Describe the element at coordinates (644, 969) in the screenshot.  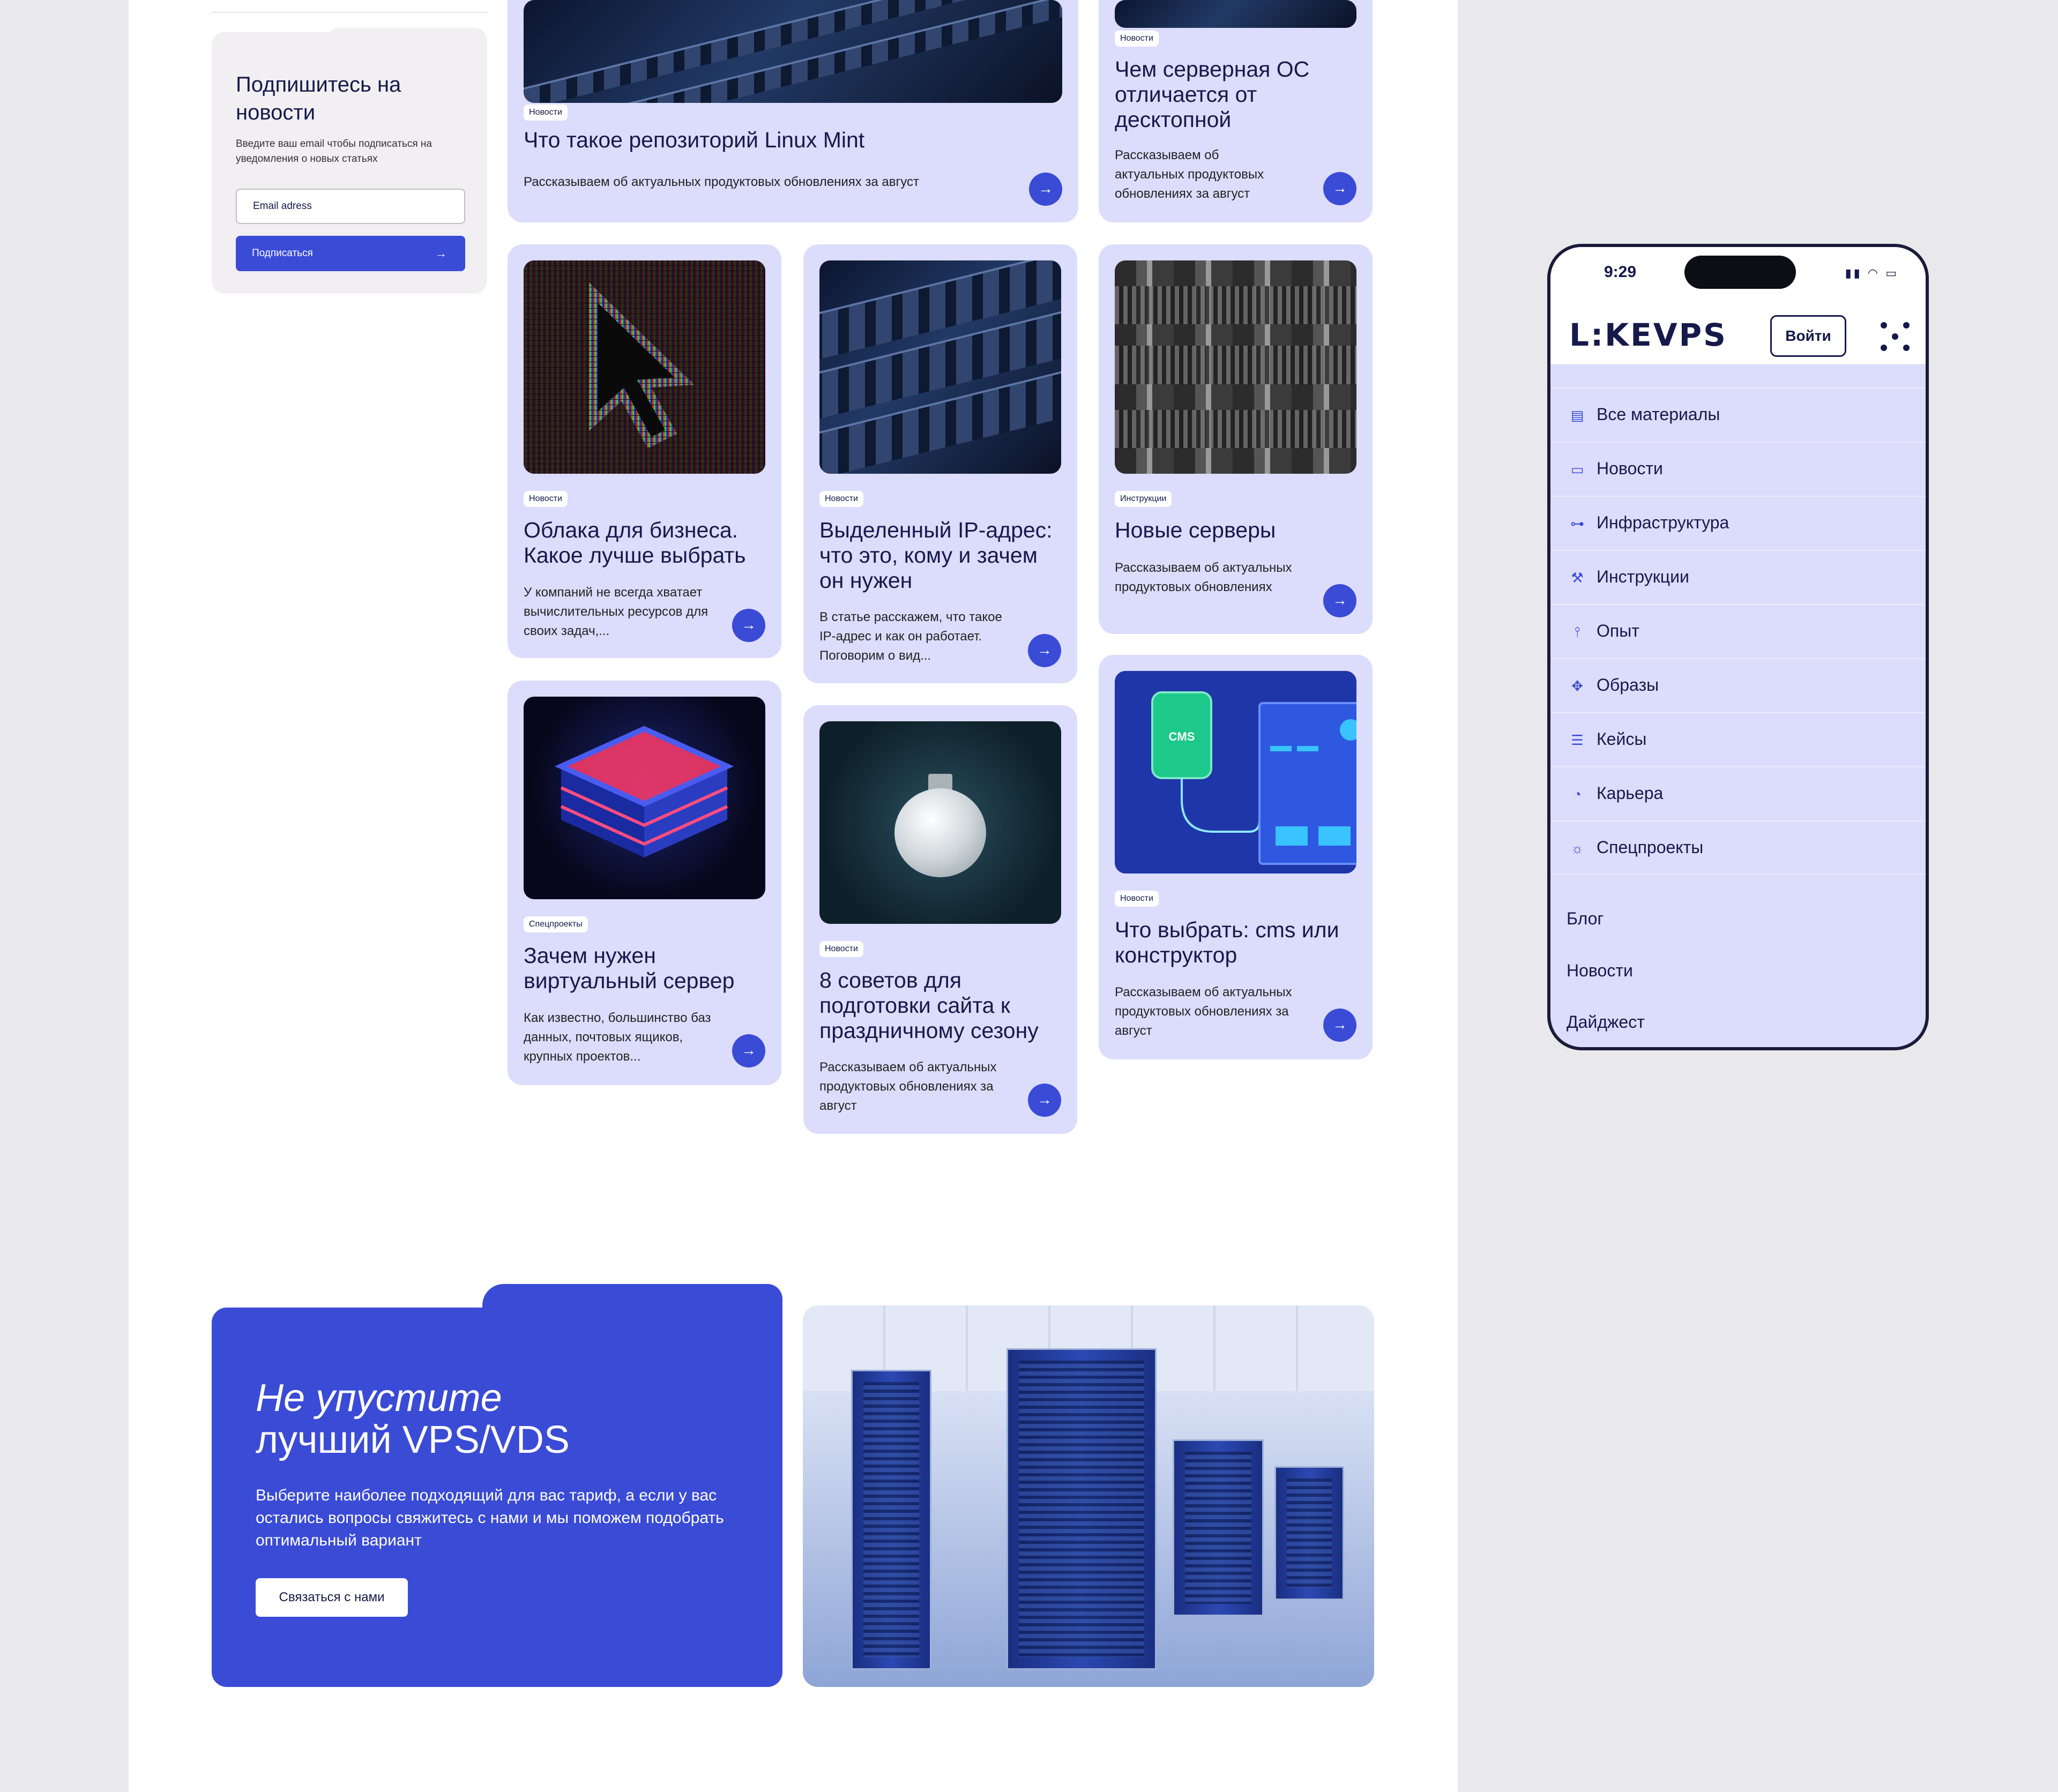
I see `card-title: Зачем нужен виртуальный сервер` at that location.